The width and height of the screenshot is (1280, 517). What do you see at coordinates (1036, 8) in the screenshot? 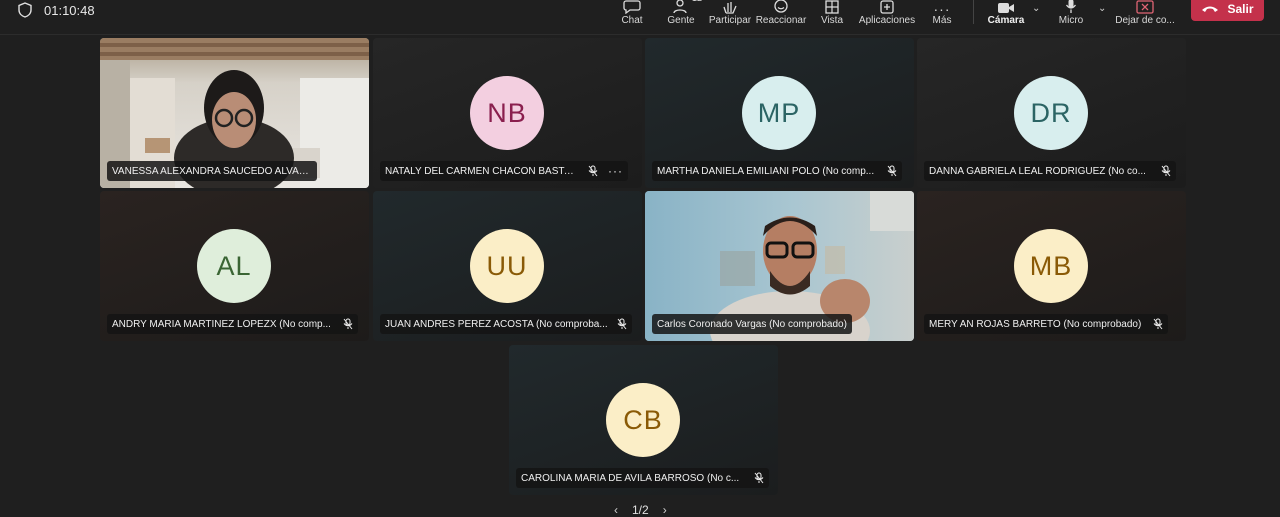
I see `camera-options-chevron-icon: ⌄` at bounding box center [1036, 8].